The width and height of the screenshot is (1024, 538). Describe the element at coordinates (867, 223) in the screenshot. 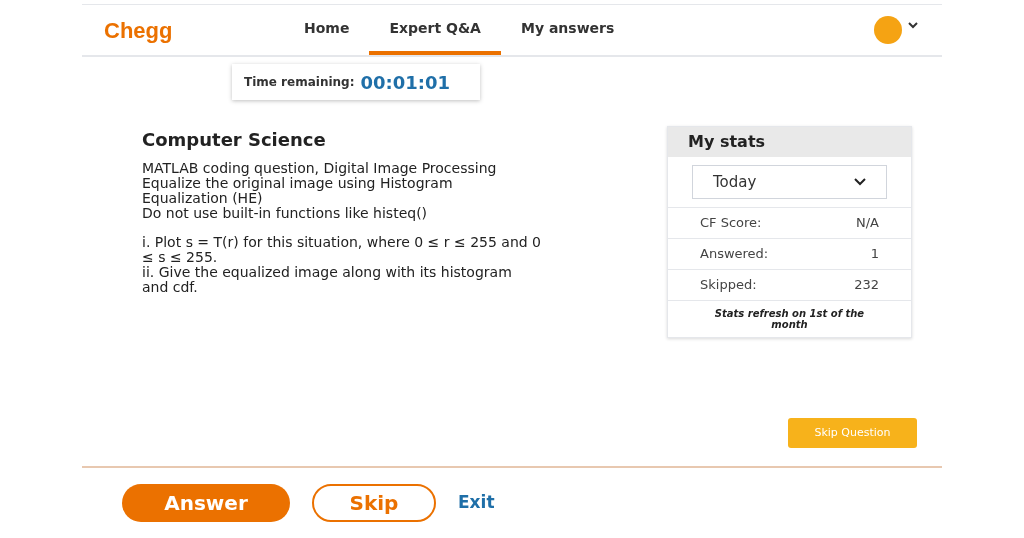

I see `stat-value: N/A` at that location.